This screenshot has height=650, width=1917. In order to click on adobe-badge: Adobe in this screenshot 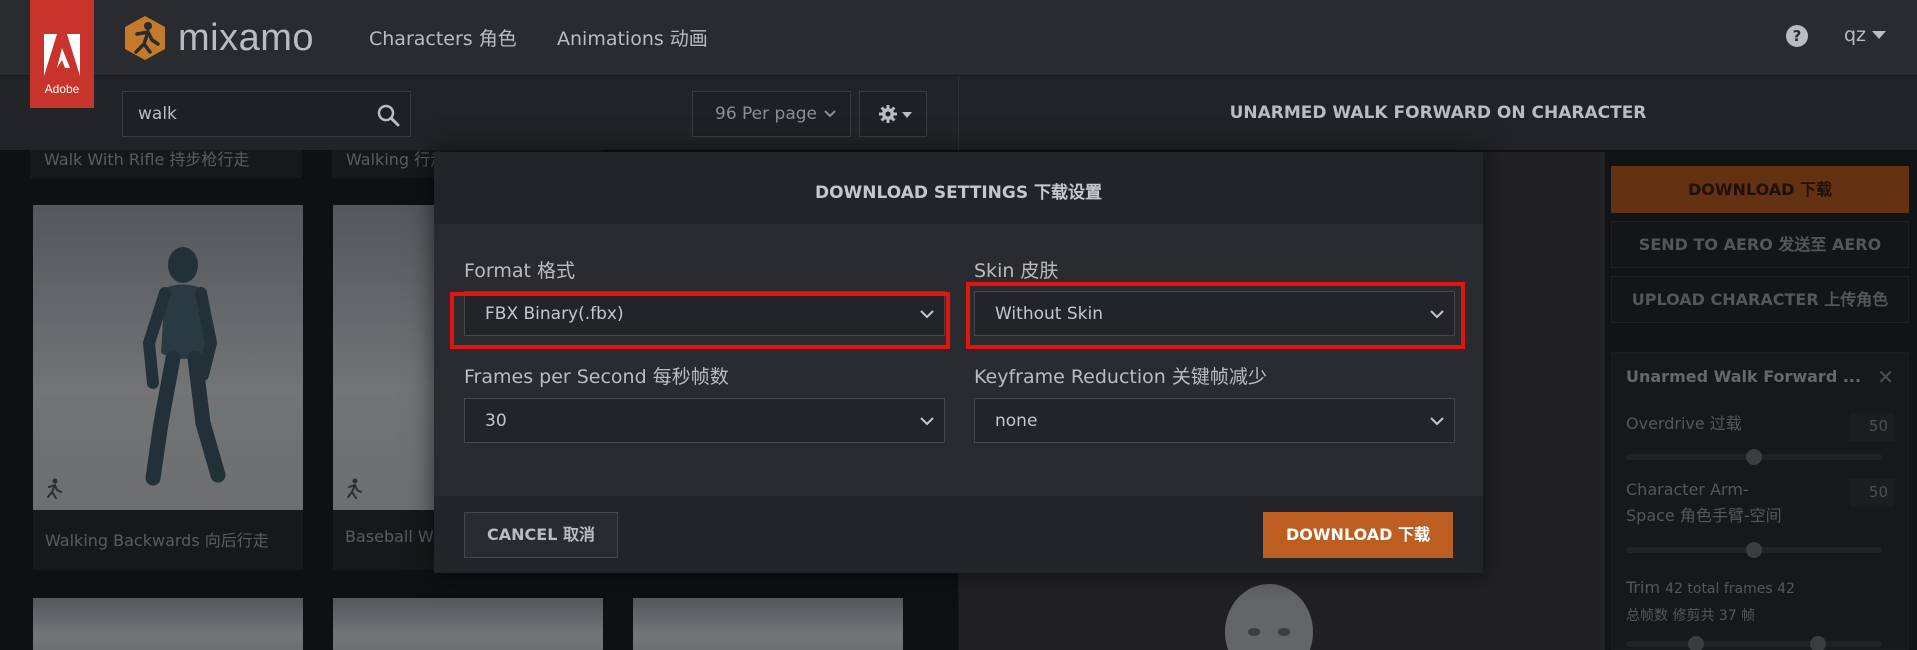, I will do `click(62, 54)`.